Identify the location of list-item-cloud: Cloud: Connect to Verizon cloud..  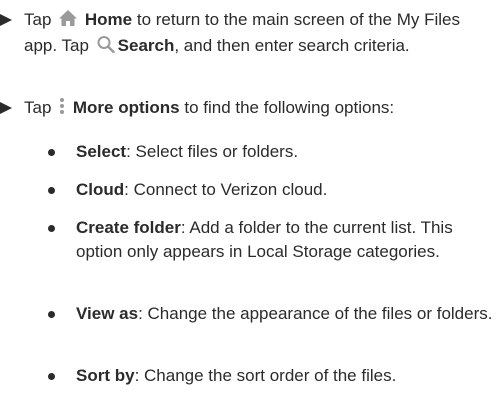
(274, 190).